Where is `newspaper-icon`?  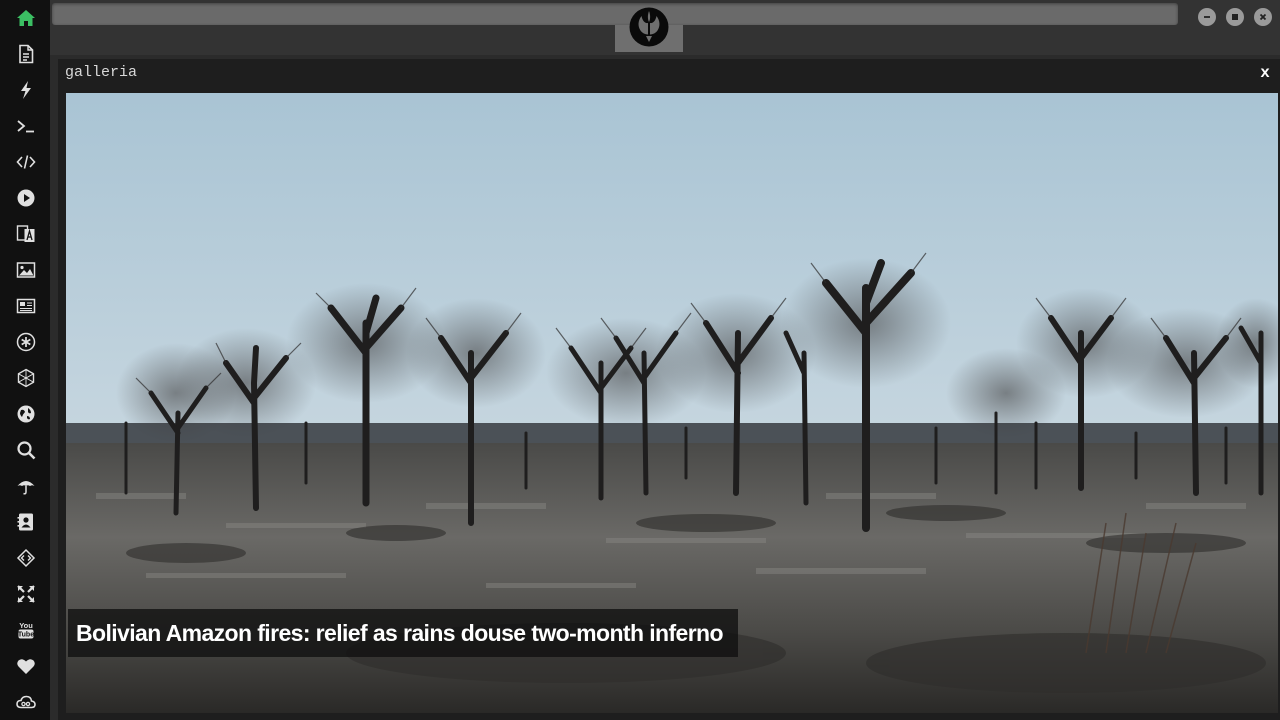
newspaper-icon is located at coordinates (26, 306).